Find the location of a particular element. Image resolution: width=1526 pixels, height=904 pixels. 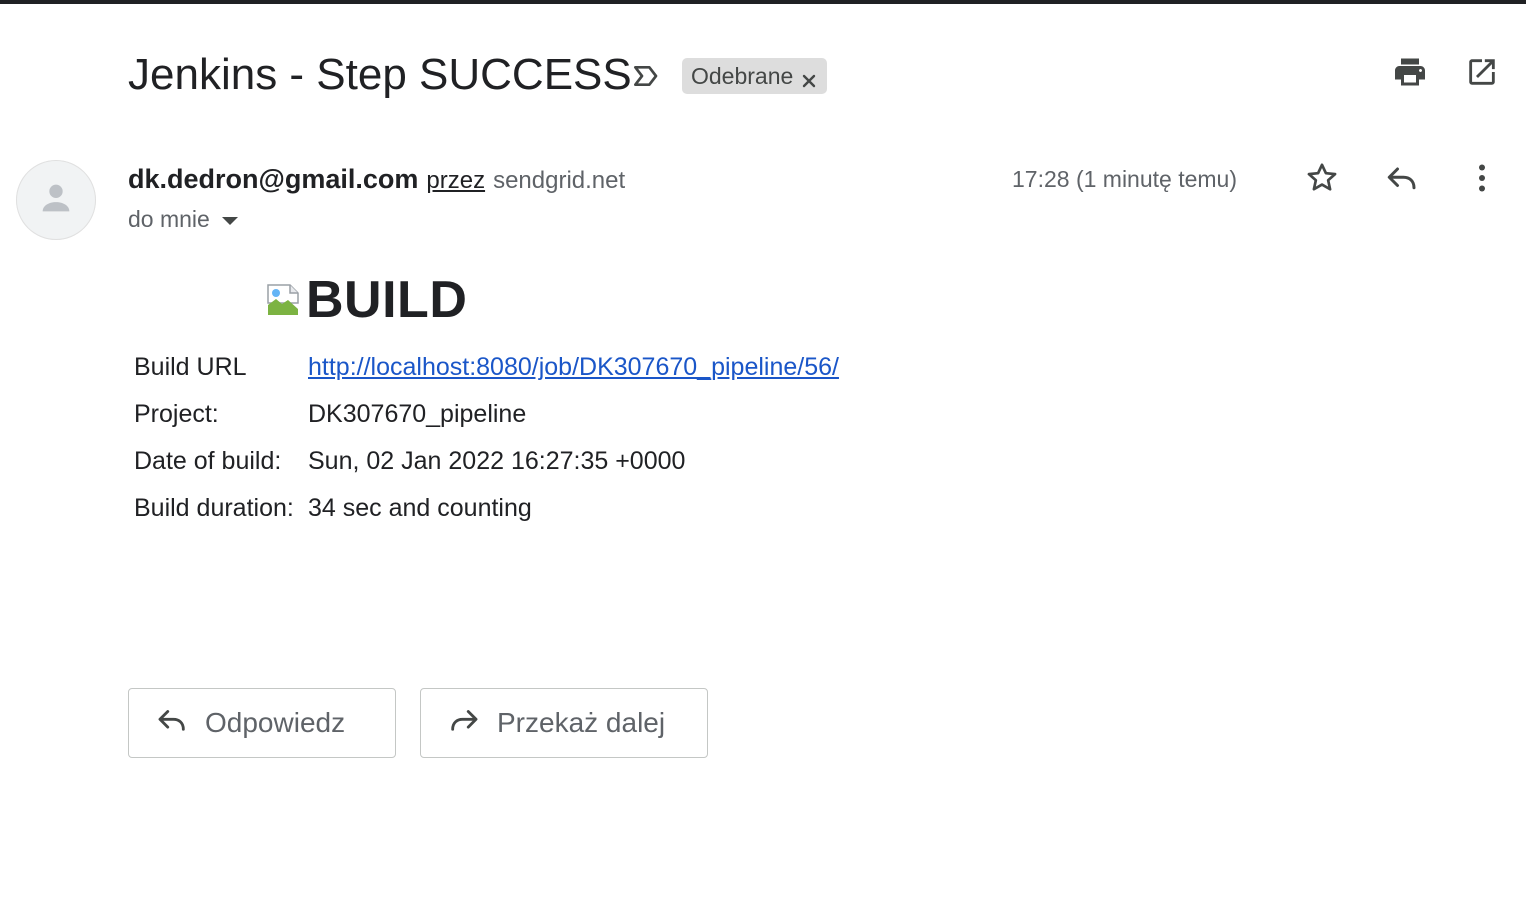

sender-email: dk.dedron@gmail.com is located at coordinates (273, 179).